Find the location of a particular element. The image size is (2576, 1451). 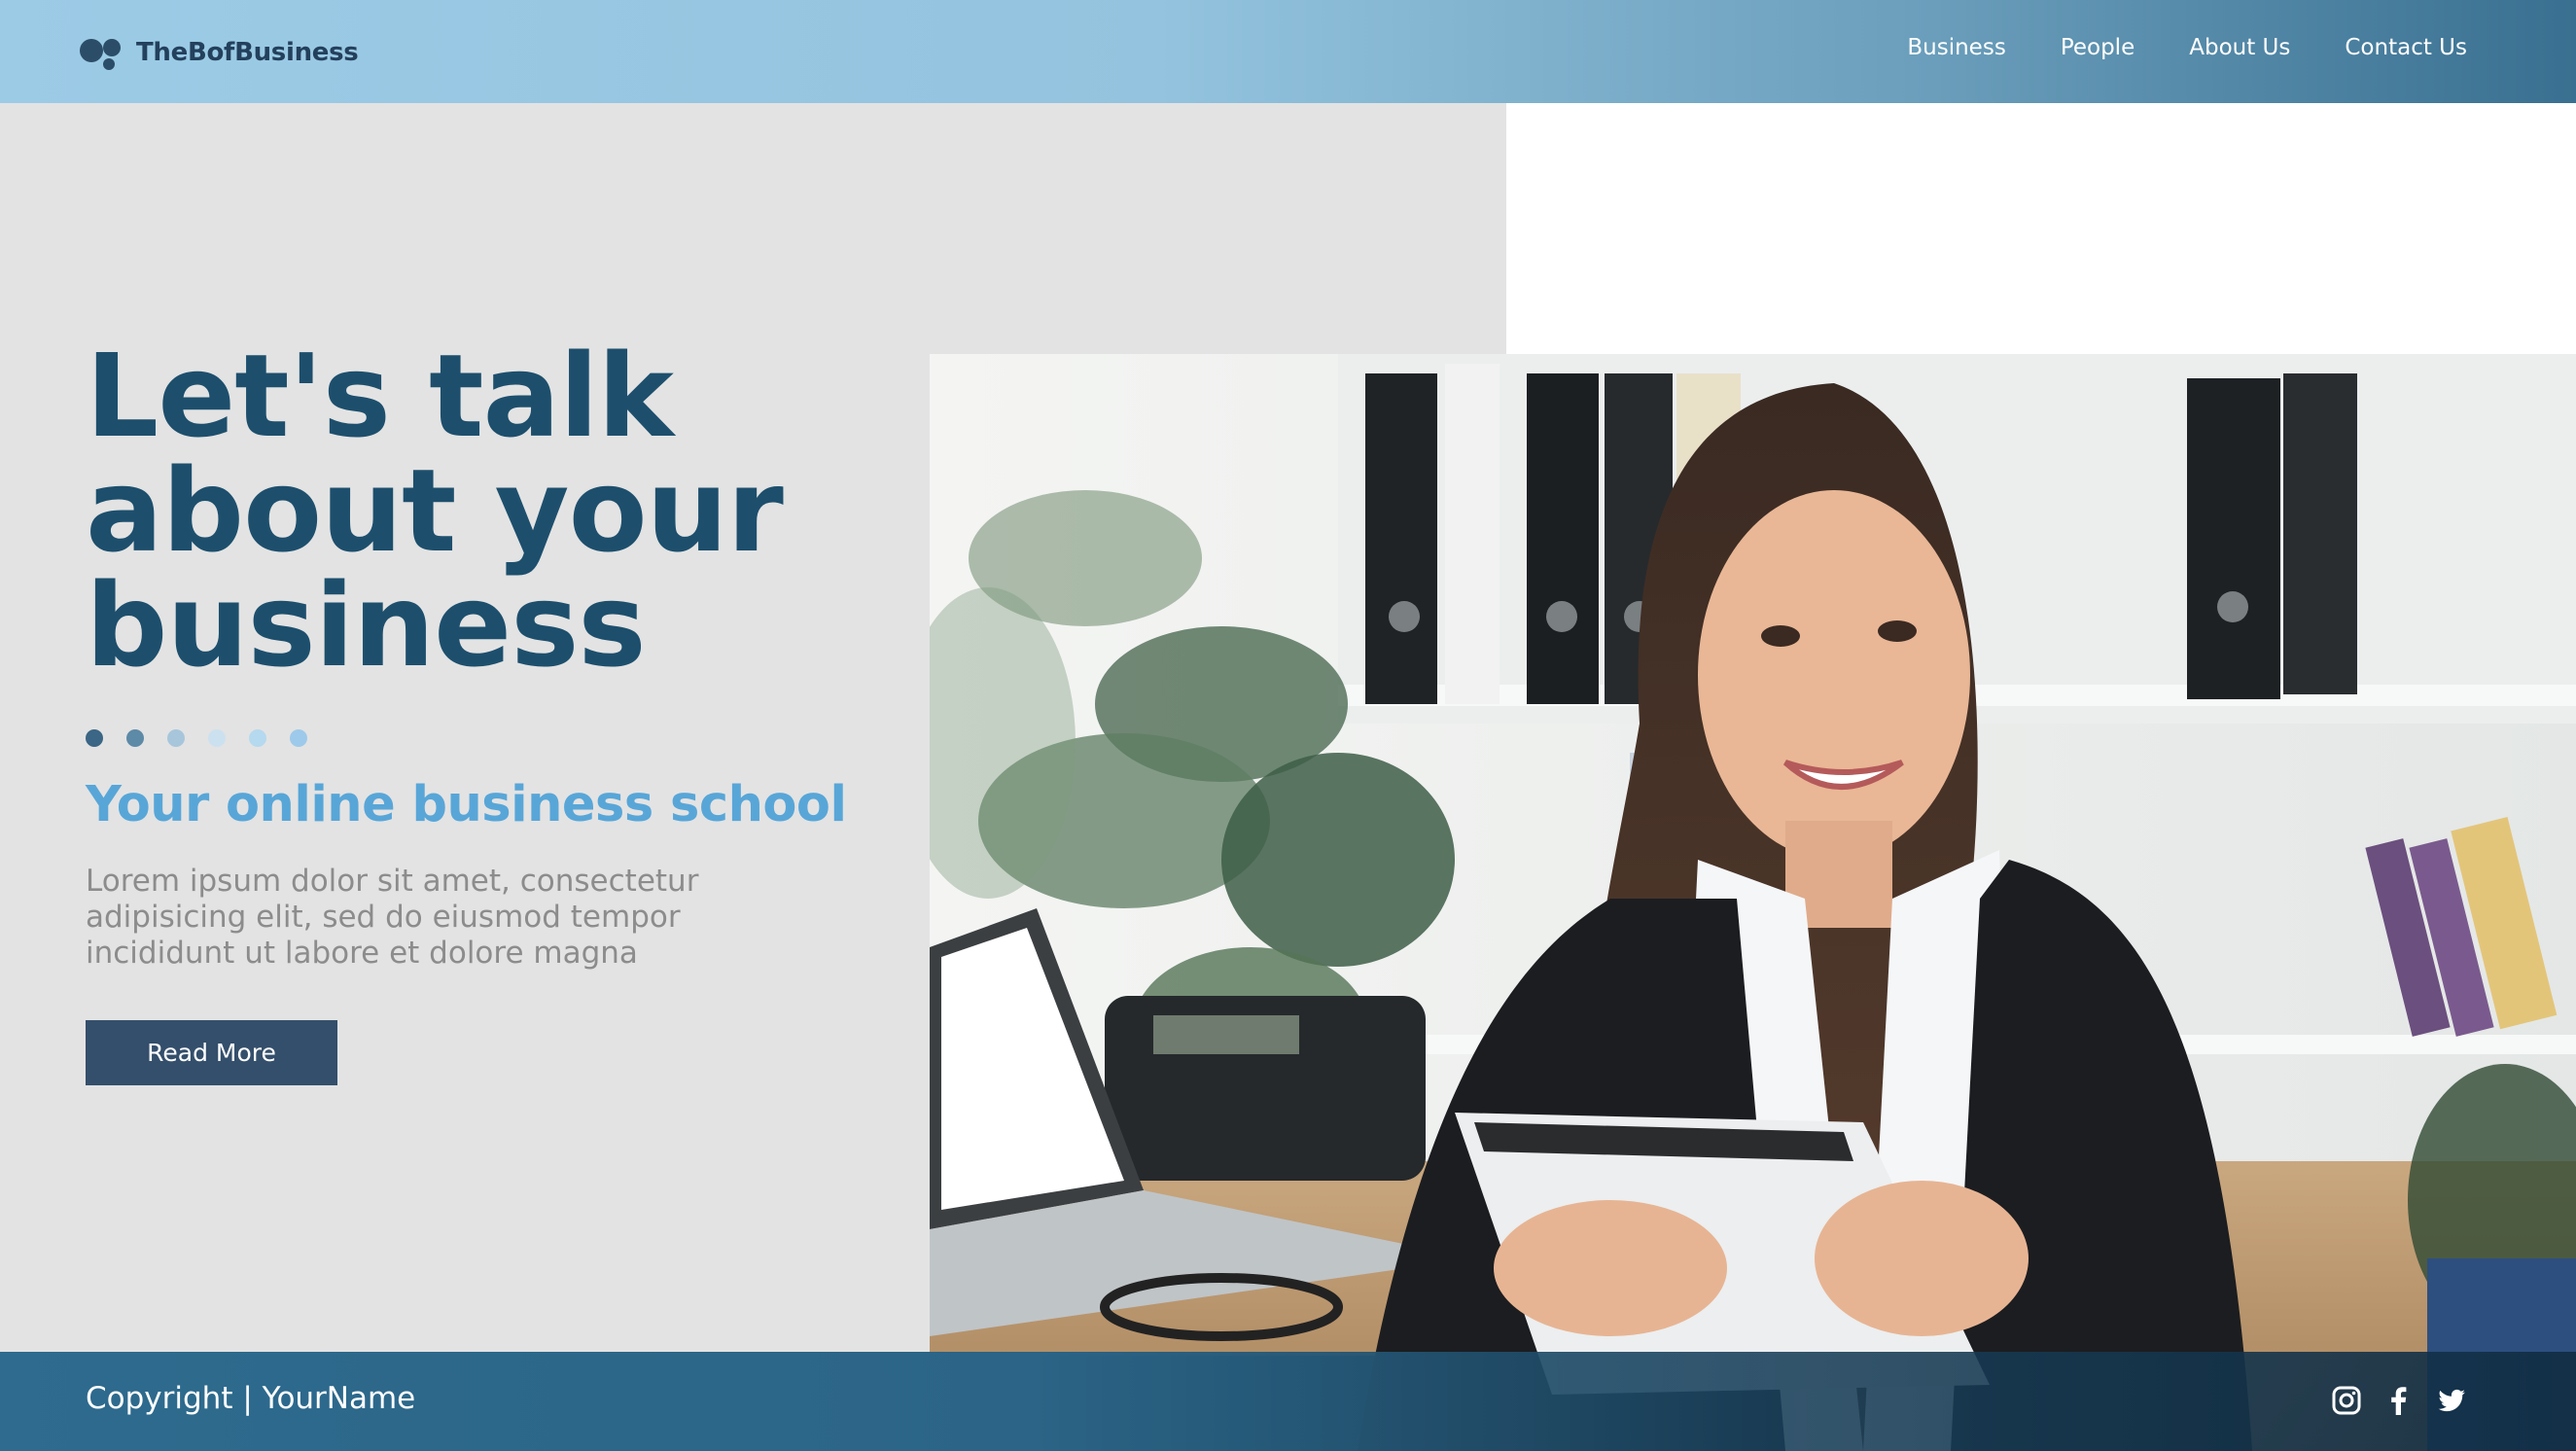

logo-text: TheBofBusiness is located at coordinates (247, 52).